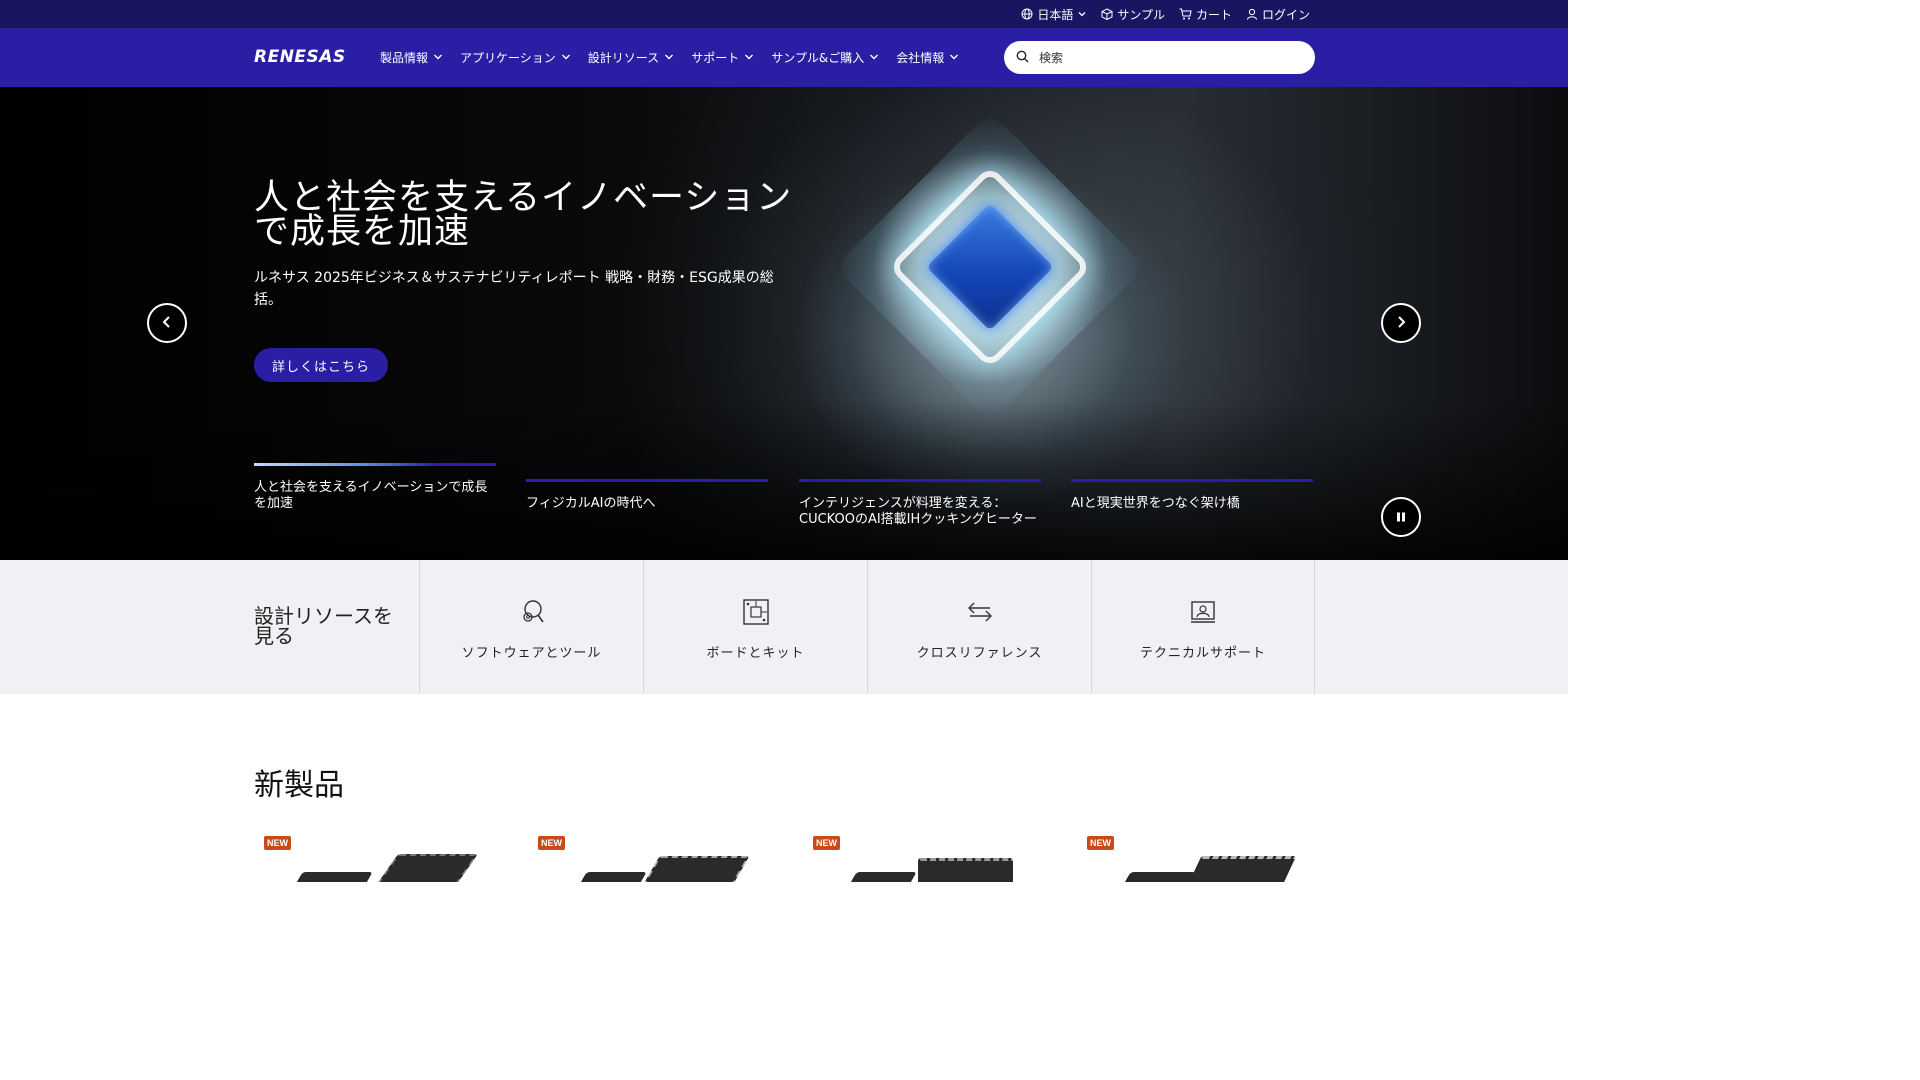  Describe the element at coordinates (321, 365) in the screenshot. I see `learn-more-button: 詳しくはこちら` at that location.